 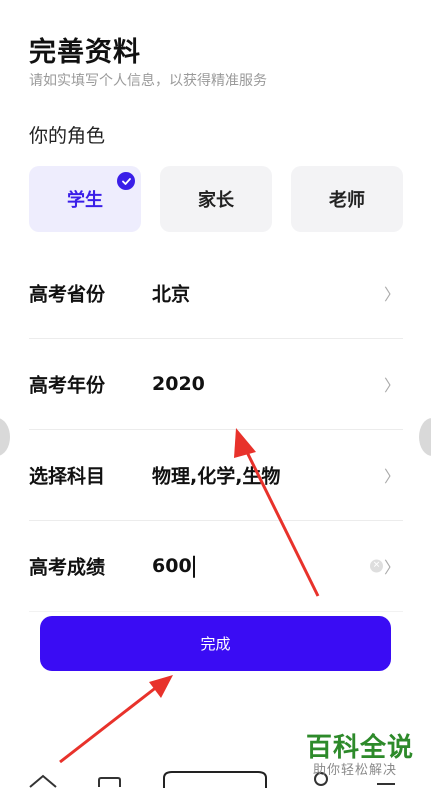 I want to click on field-row-subjects: 选择科目 物理,化学,生物 〉, so click(x=216, y=475).